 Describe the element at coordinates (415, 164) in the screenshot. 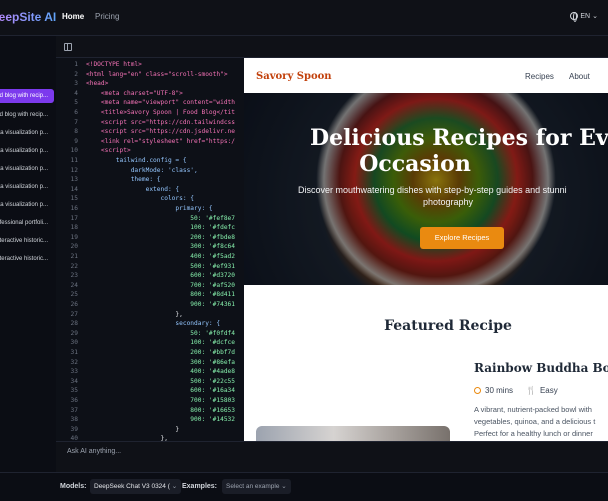

I see `hero-title-line2: Occasion` at that location.